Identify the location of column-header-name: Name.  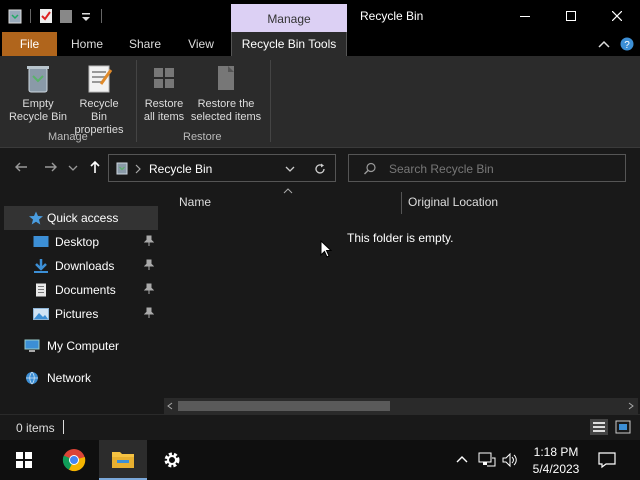
(195, 202).